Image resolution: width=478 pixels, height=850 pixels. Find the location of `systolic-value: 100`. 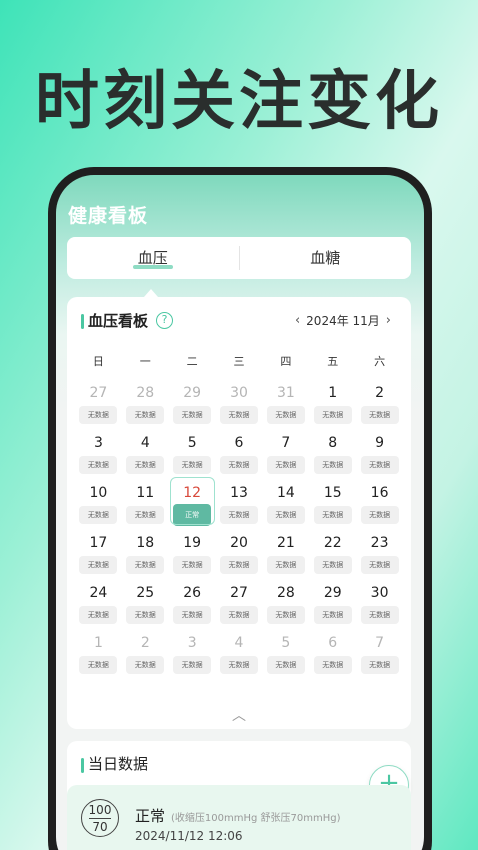

systolic-value: 100 is located at coordinates (100, 810).